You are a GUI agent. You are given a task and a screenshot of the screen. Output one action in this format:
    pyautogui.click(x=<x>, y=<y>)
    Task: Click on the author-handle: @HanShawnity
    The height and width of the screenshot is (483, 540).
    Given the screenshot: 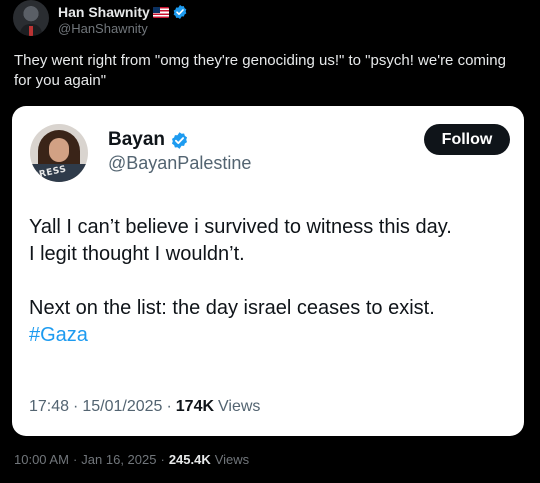 What is the action you would take?
    pyautogui.click(x=103, y=28)
    